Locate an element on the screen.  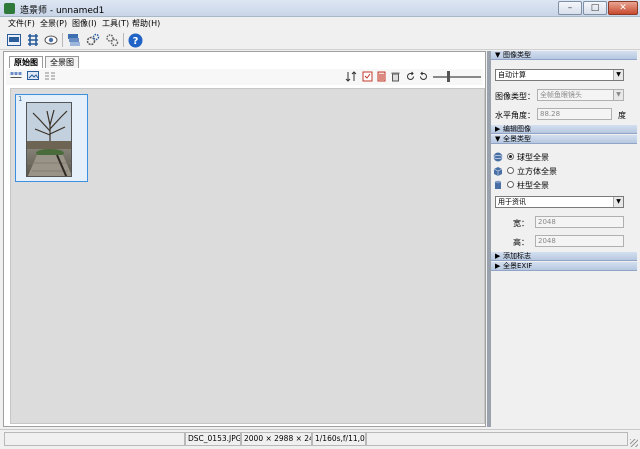
sphere-icon is located at coordinates (498, 157).